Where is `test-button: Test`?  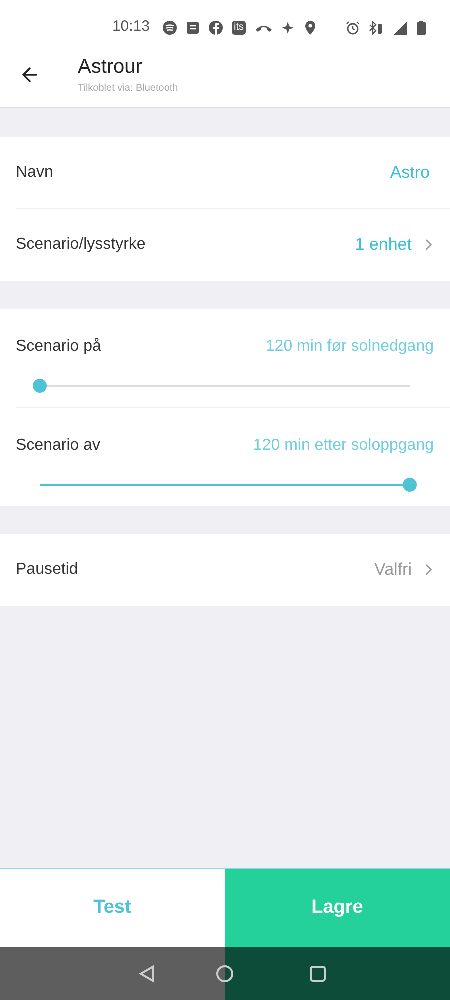
test-button: Test is located at coordinates (112, 908).